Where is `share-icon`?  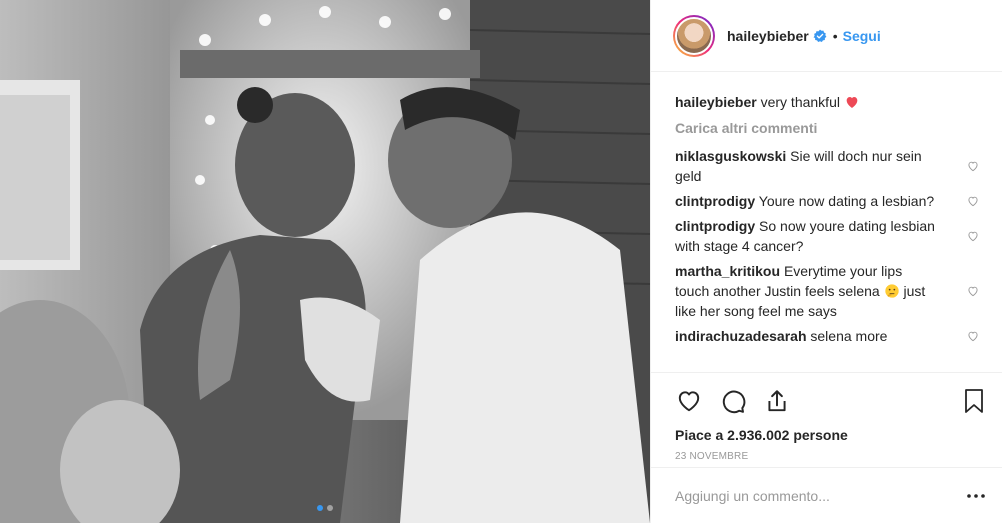
share-icon is located at coordinates (777, 401).